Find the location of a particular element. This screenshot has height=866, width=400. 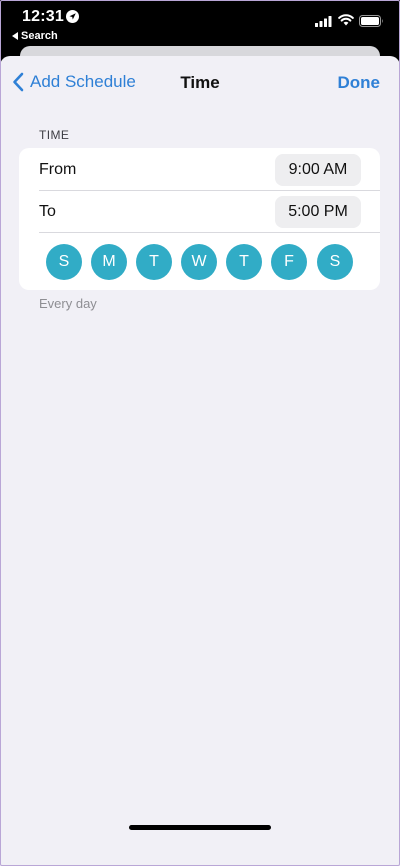

battery-icon is located at coordinates (371, 21).